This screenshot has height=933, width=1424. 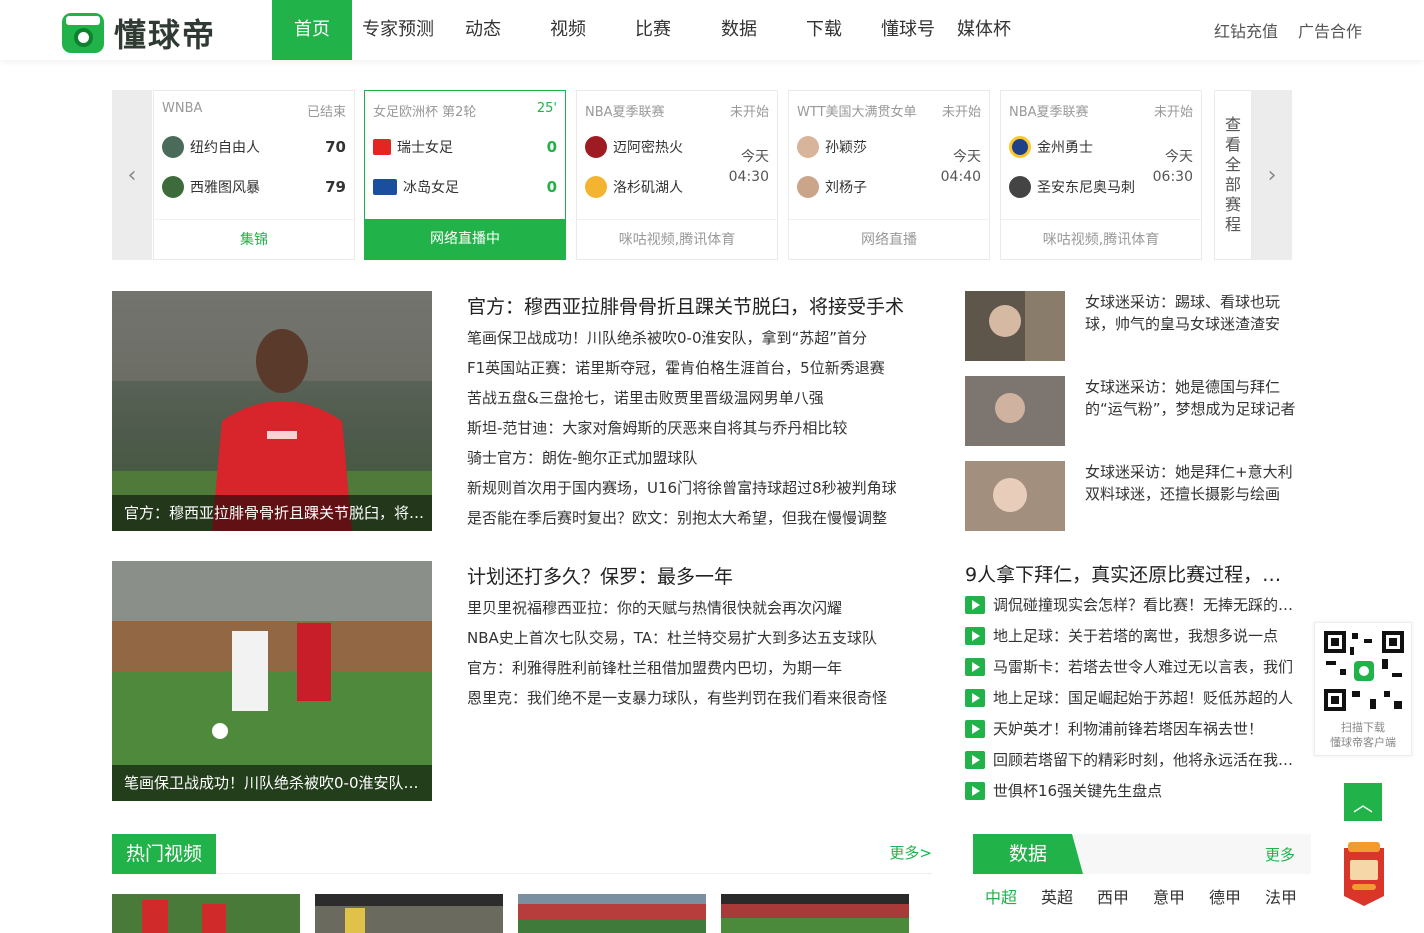 What do you see at coordinates (272, 513) in the screenshot?
I see `photo-caption: 官方：穆西亚拉腓骨骨折且踝关节脱臼，将接受手术` at bounding box center [272, 513].